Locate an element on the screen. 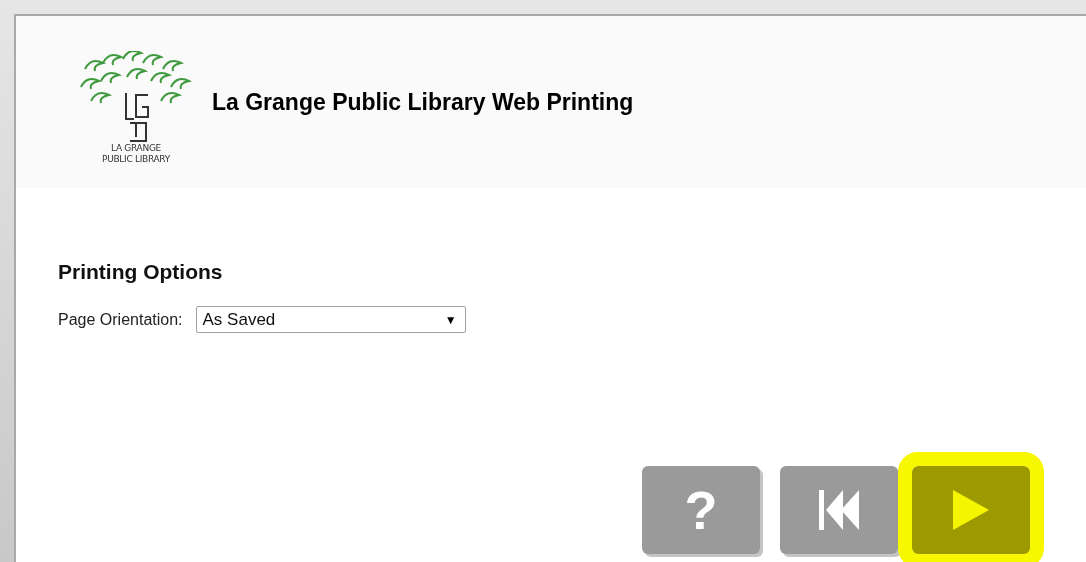 Image resolution: width=1086 pixels, height=562 pixels. skip-back-icon is located at coordinates (839, 510).